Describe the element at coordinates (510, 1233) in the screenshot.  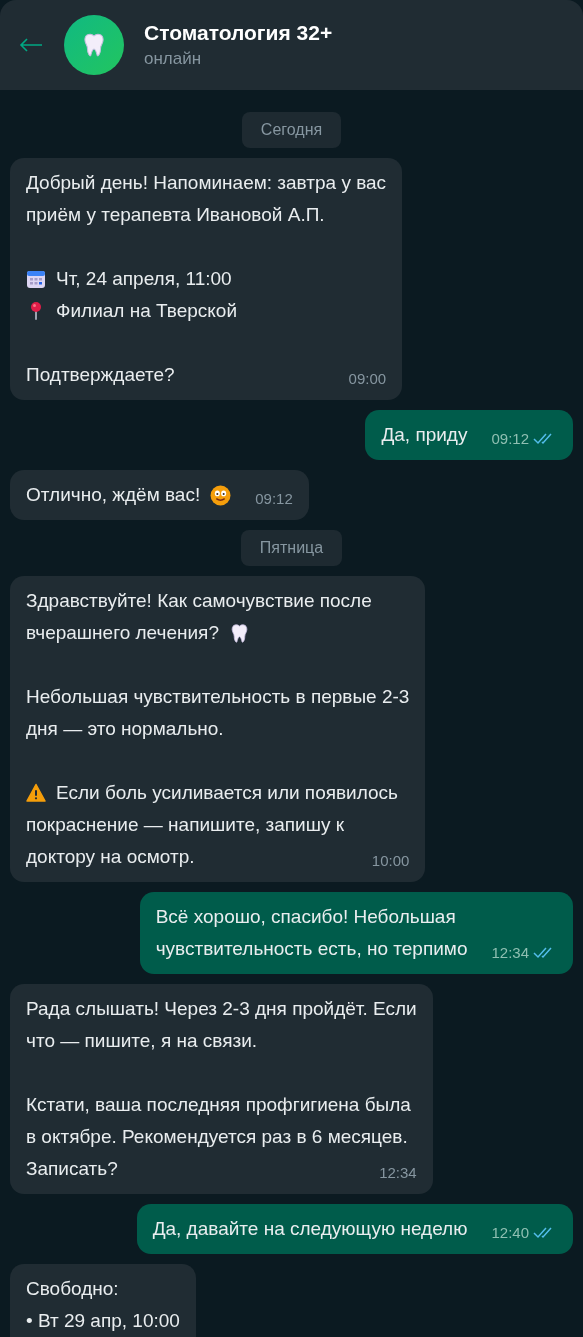
I see `message-time: 12:40` at that location.